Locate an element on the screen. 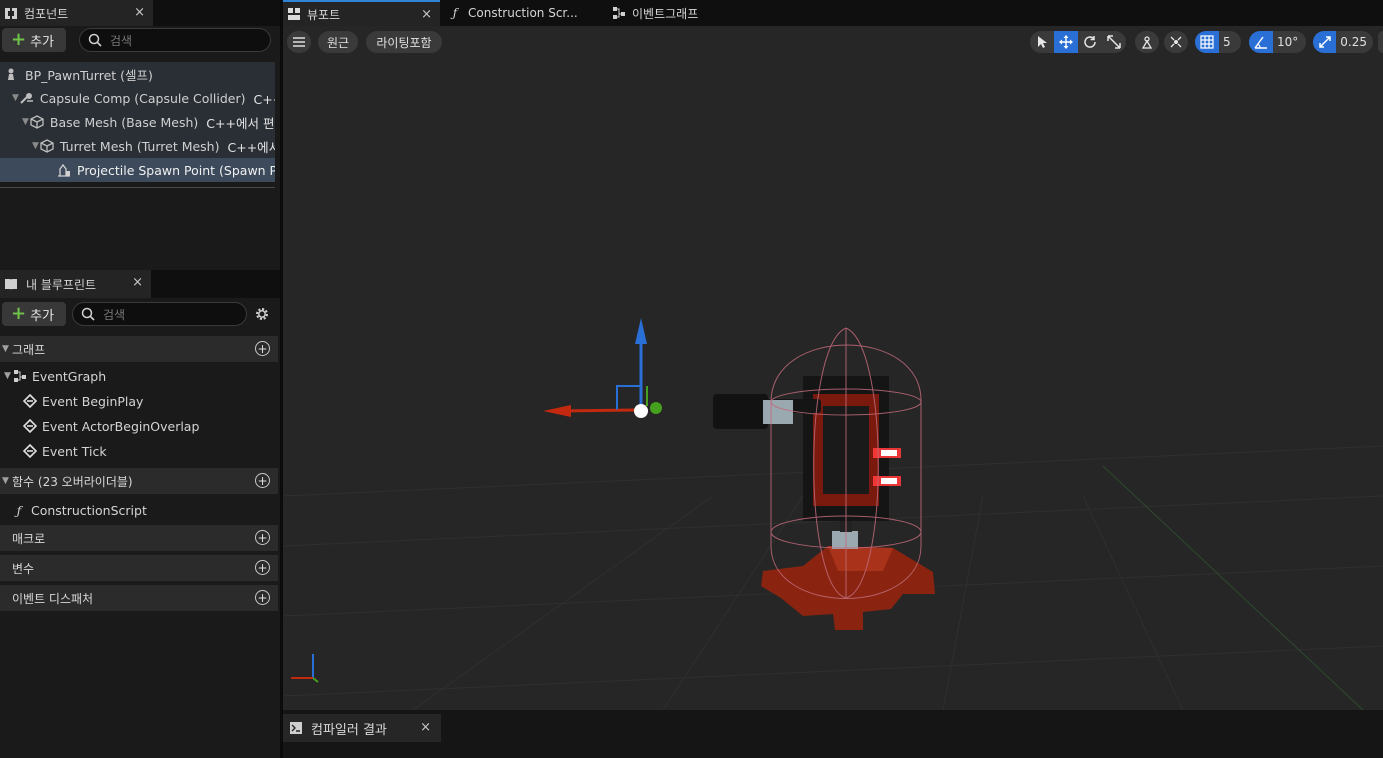  add-dispatcher-button: + is located at coordinates (262, 597).